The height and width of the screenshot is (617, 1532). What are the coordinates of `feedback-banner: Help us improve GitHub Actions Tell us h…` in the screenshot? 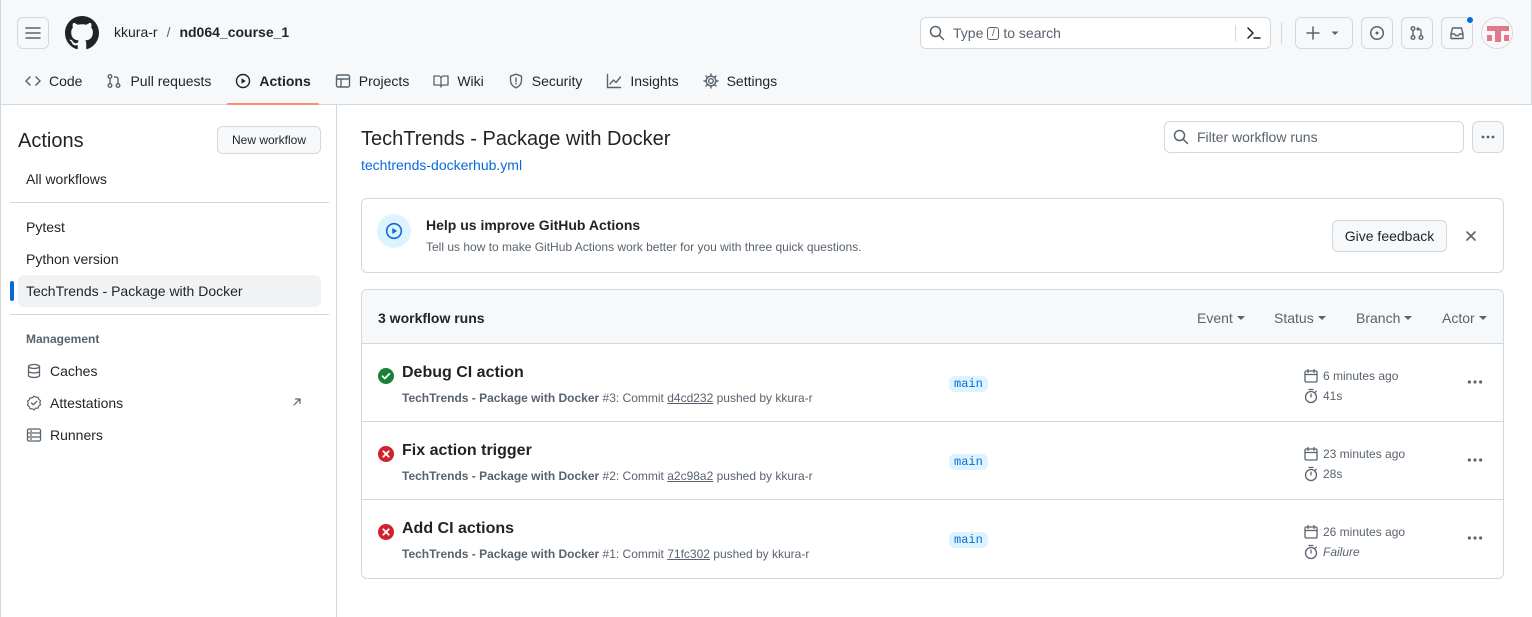 It's located at (932, 235).